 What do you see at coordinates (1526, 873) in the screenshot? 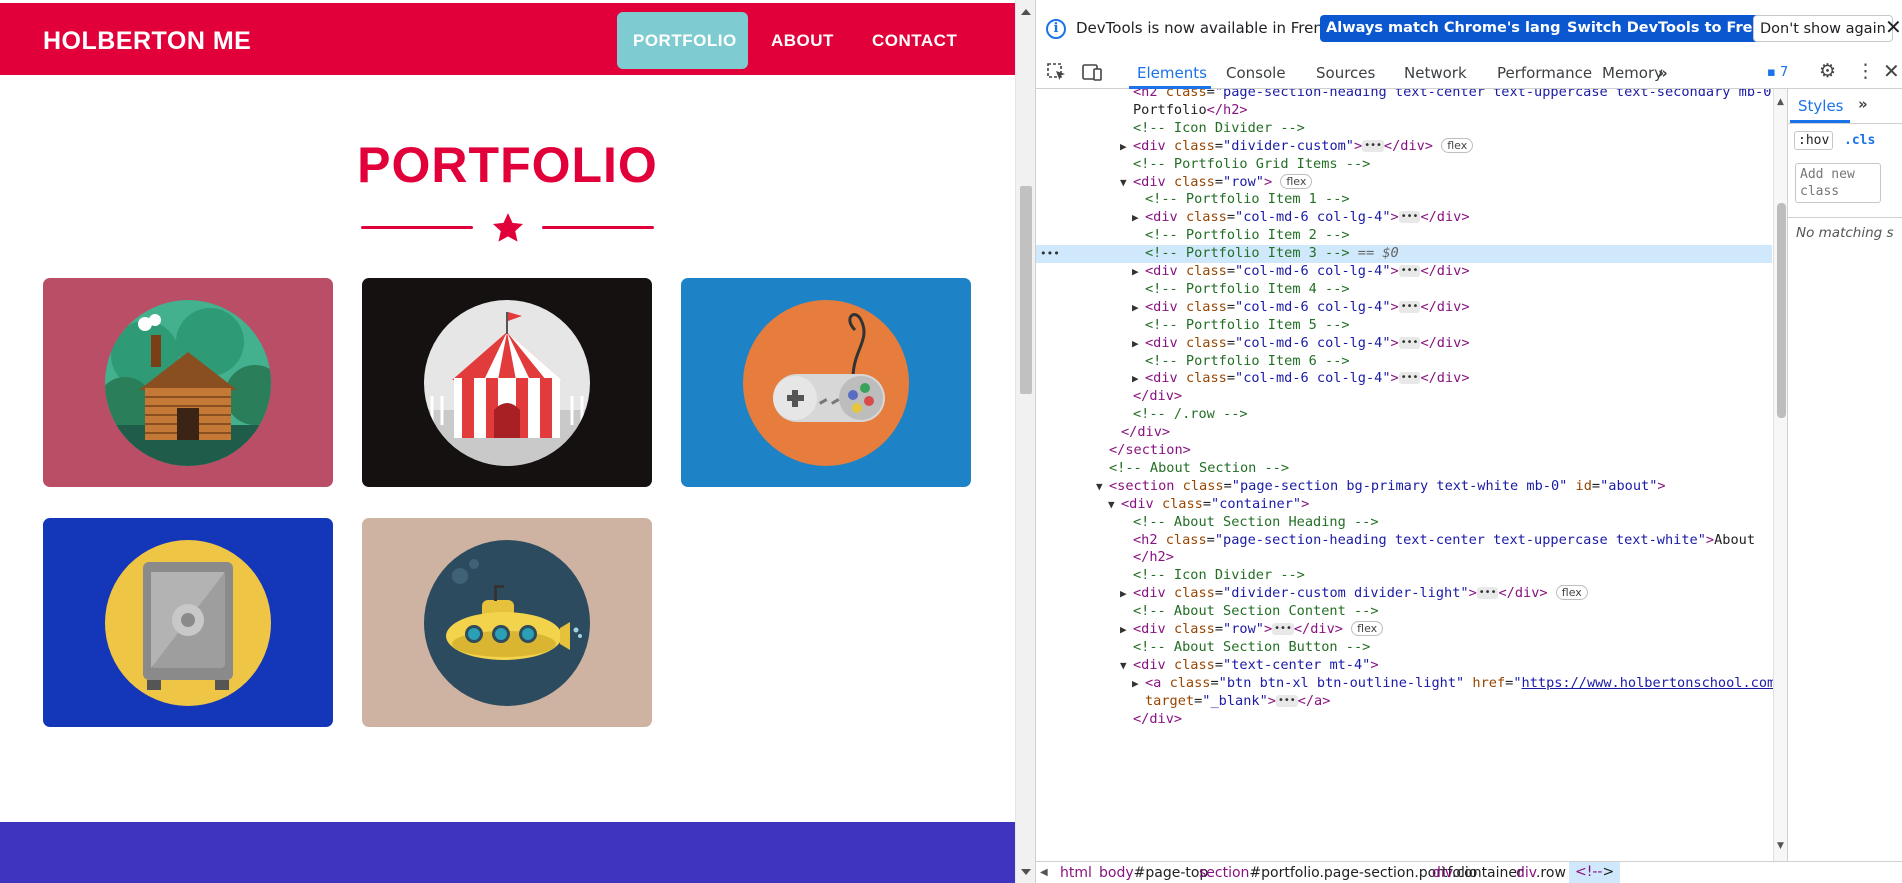
I see `breadcrumb-tag: div` at bounding box center [1526, 873].